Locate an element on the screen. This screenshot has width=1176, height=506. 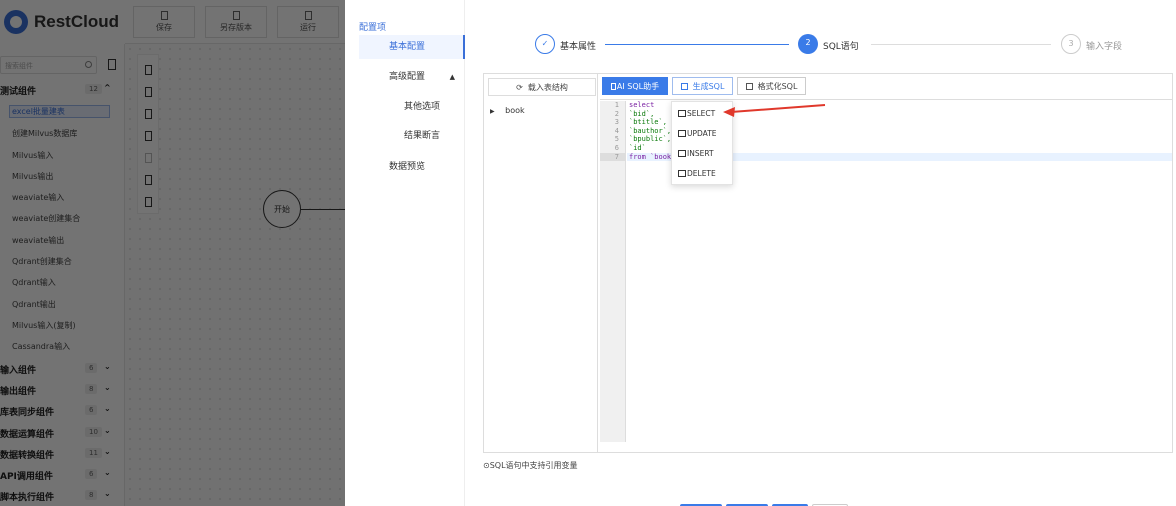
generate-sql-button: 生成SQL is located at coordinates (702, 86).